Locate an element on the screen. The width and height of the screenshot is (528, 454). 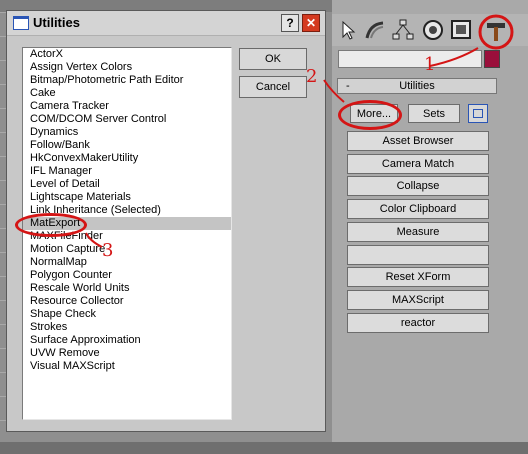
list-item: Cake is located at coordinates (127, 93).